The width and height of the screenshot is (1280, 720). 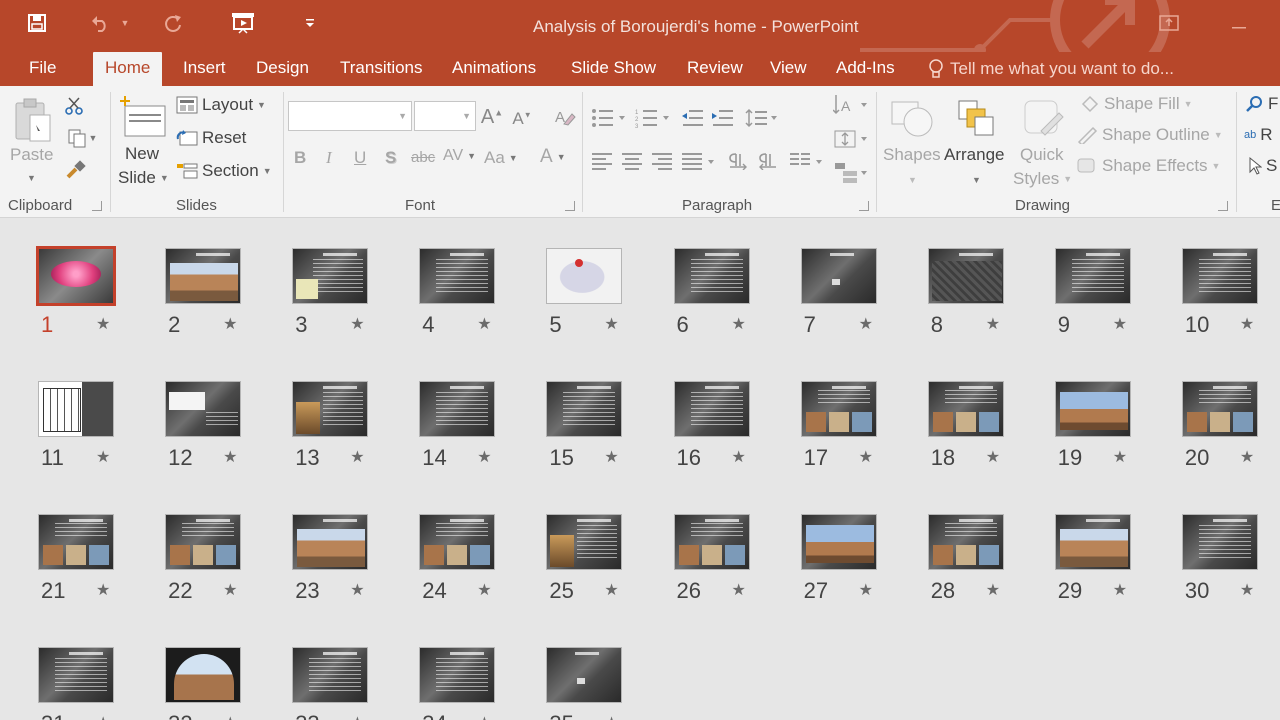 I want to click on slide-thumbnail-item: 22 ★, so click(x=215, y=564).